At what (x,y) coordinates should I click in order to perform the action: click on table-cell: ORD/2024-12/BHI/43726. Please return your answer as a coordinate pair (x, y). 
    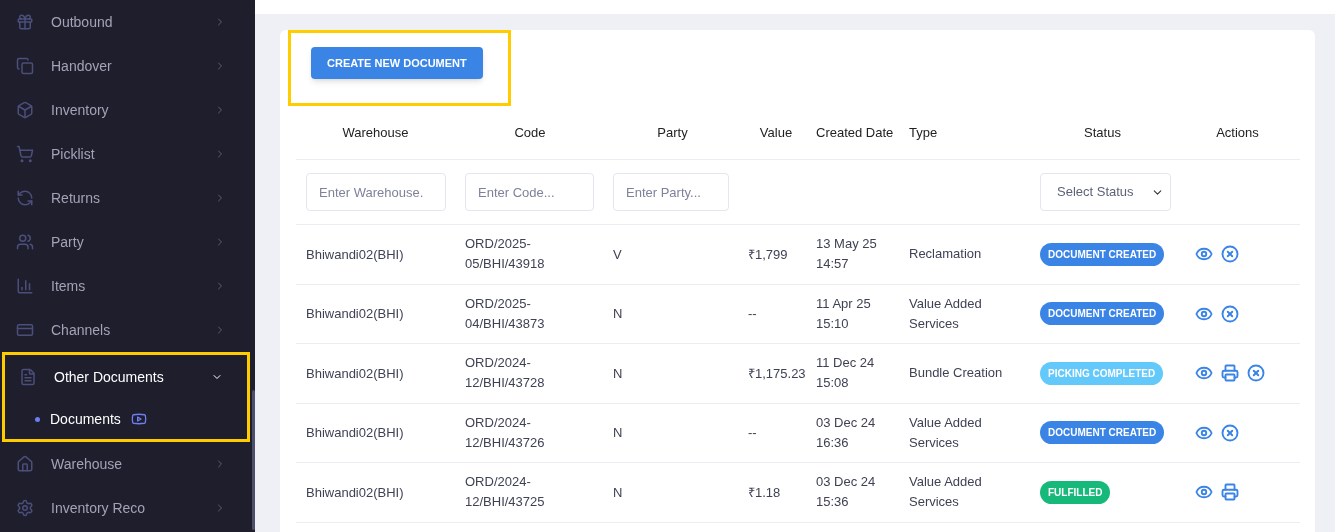
    Looking at the image, I should click on (505, 432).